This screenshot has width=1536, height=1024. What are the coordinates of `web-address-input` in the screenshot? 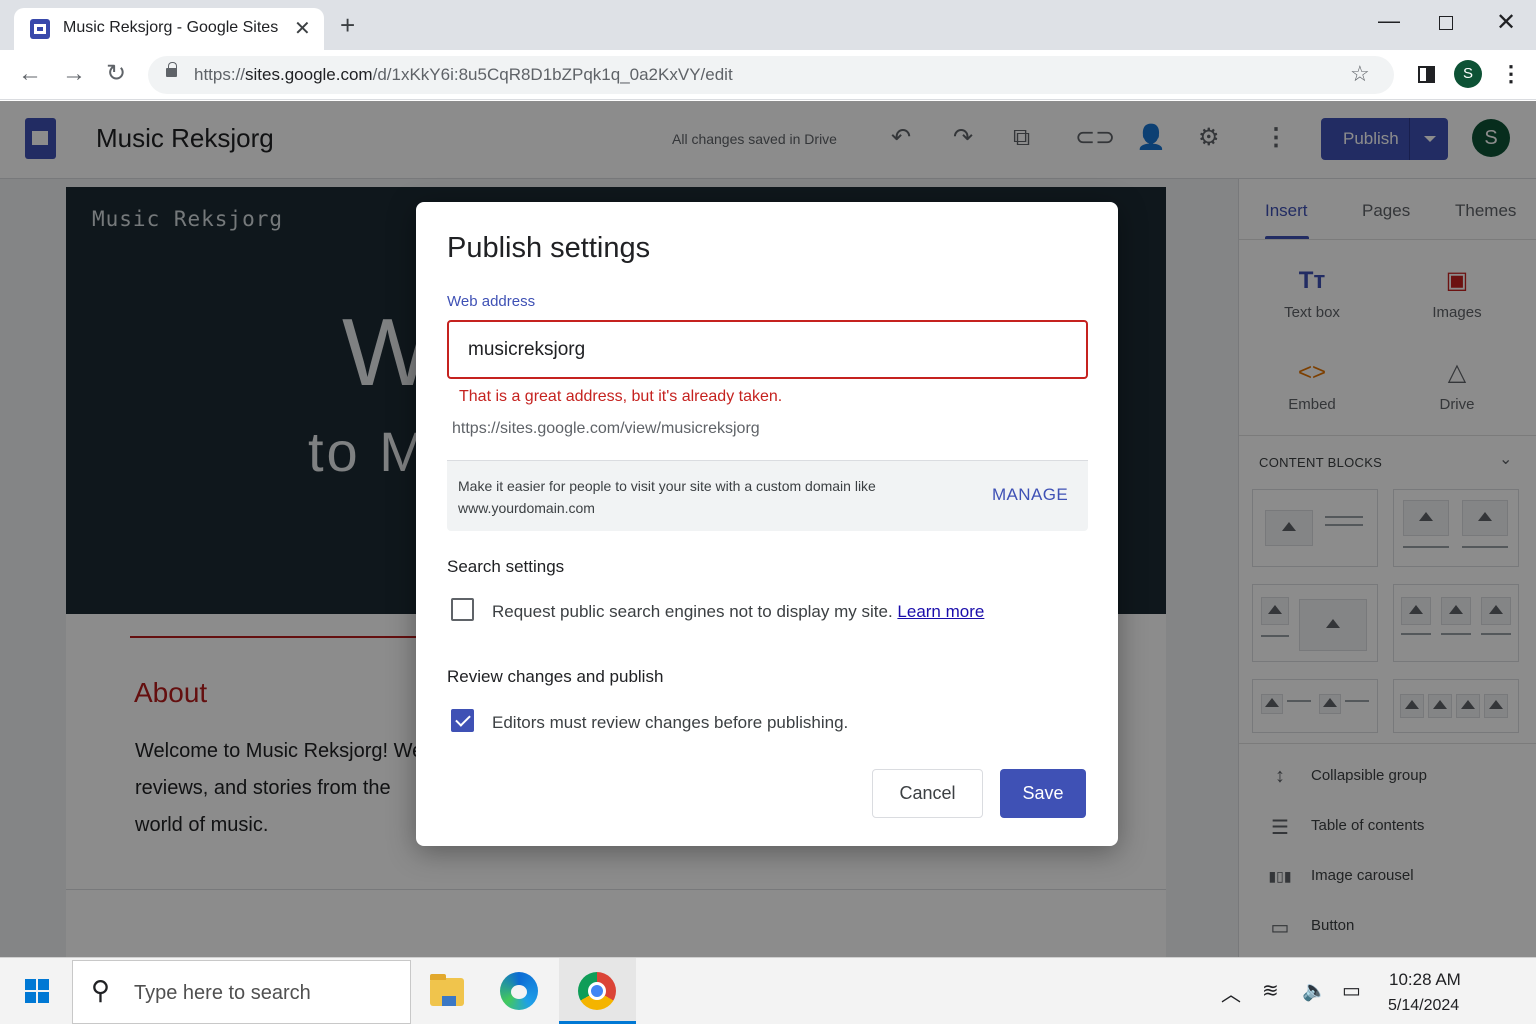 It's located at (767, 349).